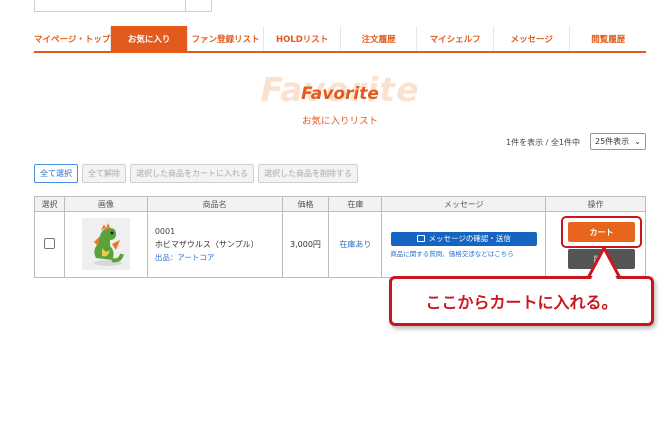  I want to click on per-page-select: 25件表示 ⌄, so click(618, 141).